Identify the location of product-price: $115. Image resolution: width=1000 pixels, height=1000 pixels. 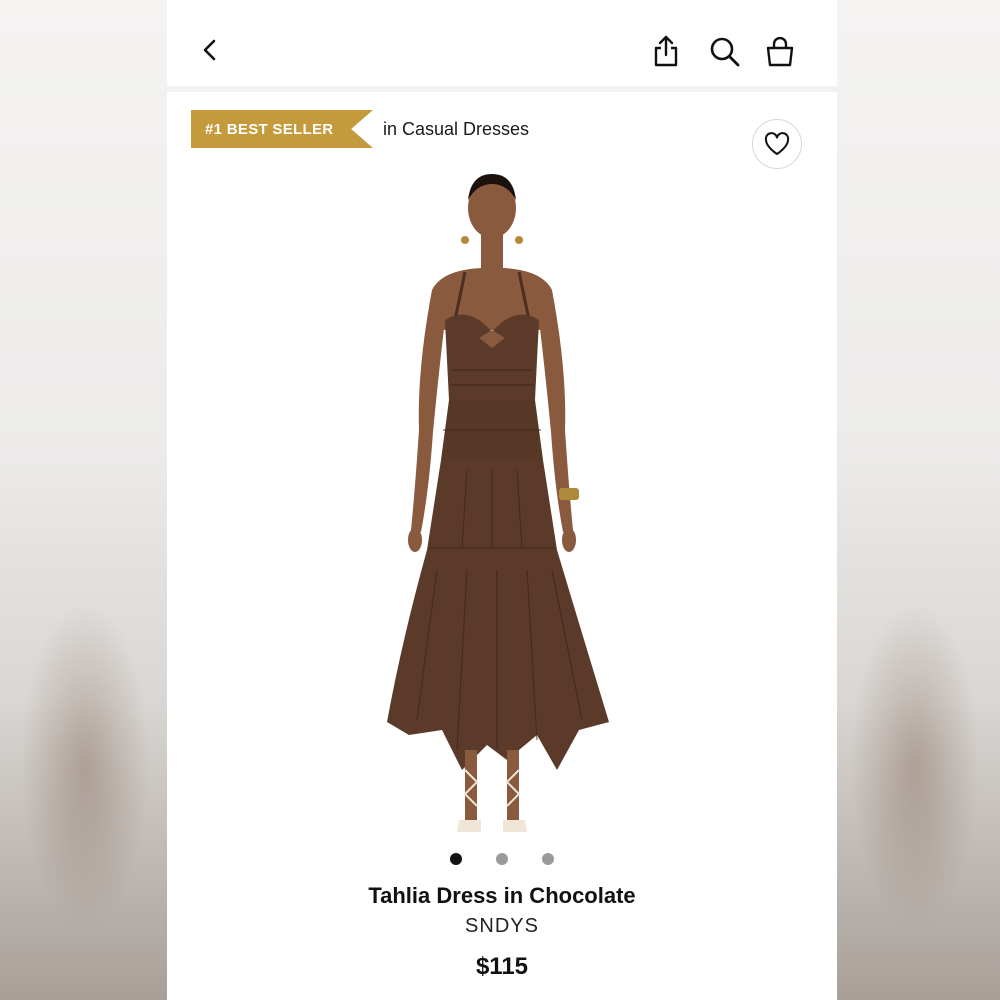
(502, 966).